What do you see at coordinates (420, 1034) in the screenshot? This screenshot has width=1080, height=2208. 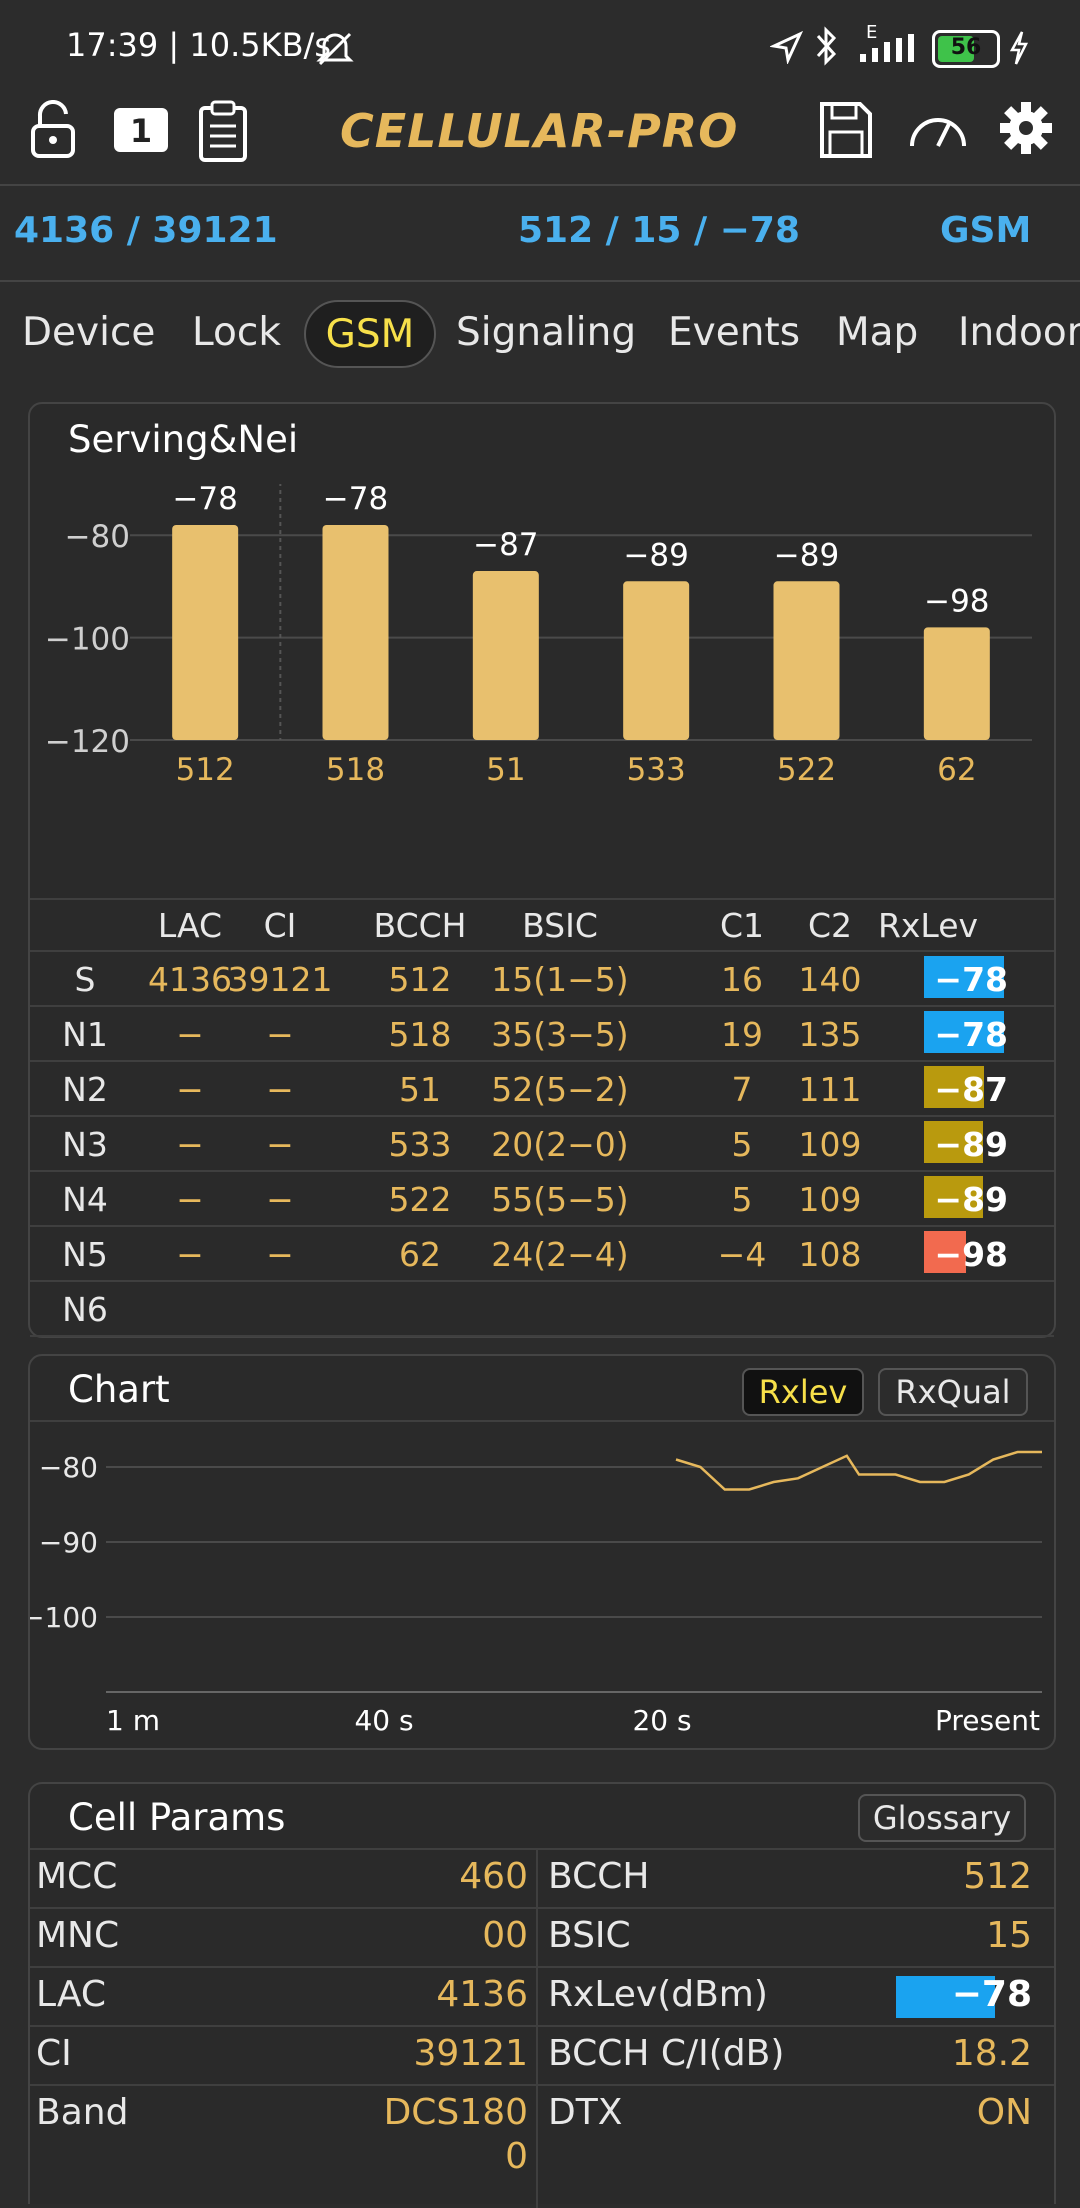 I see `table-cell: 518` at bounding box center [420, 1034].